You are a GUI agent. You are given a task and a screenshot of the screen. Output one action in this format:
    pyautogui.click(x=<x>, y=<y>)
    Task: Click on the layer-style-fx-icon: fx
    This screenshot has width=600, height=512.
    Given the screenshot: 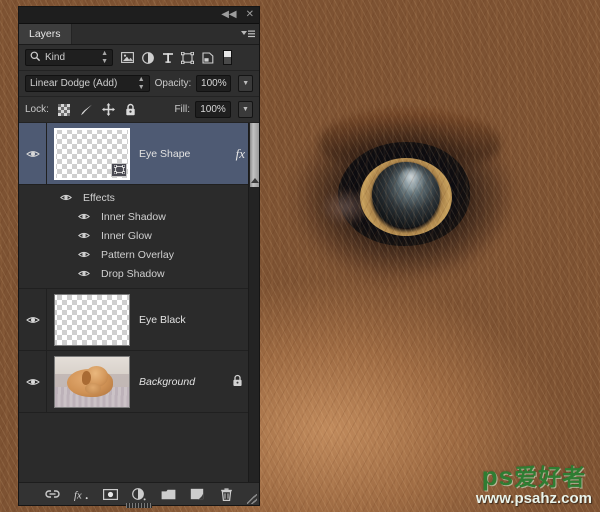 What is the action you would take?
    pyautogui.click(x=81, y=494)
    